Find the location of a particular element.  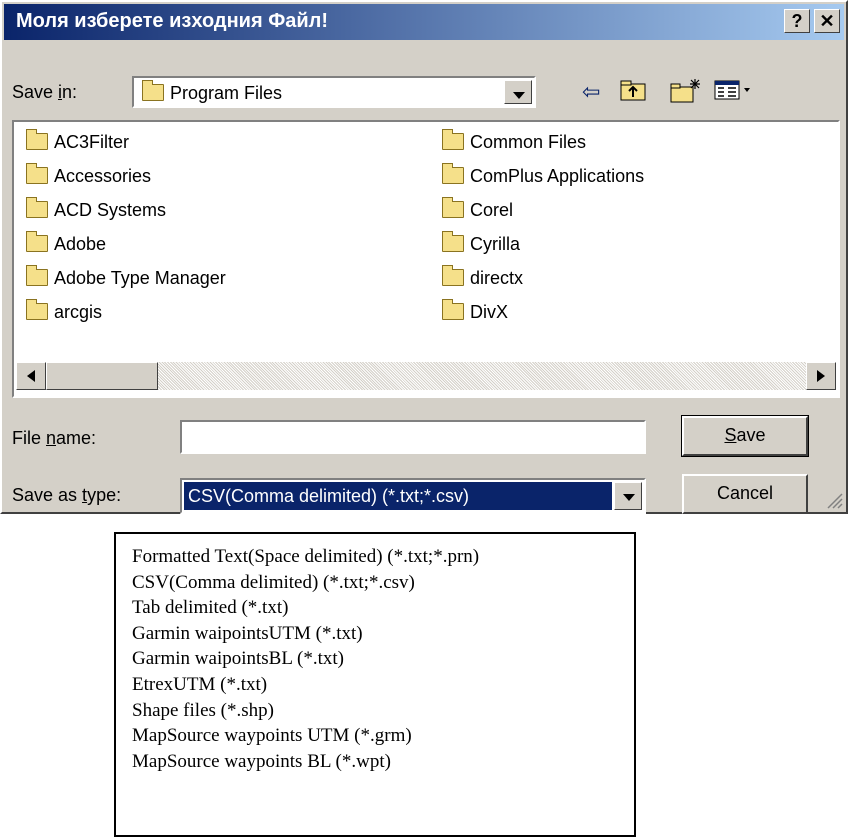

folder-item: Accessories is located at coordinates (89, 175).